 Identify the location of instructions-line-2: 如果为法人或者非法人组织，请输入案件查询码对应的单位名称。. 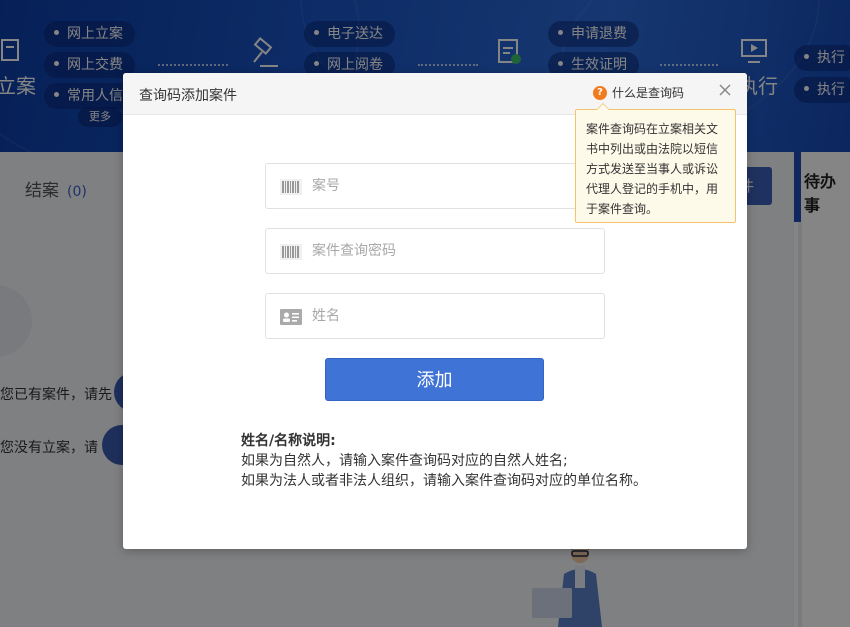
(444, 481).